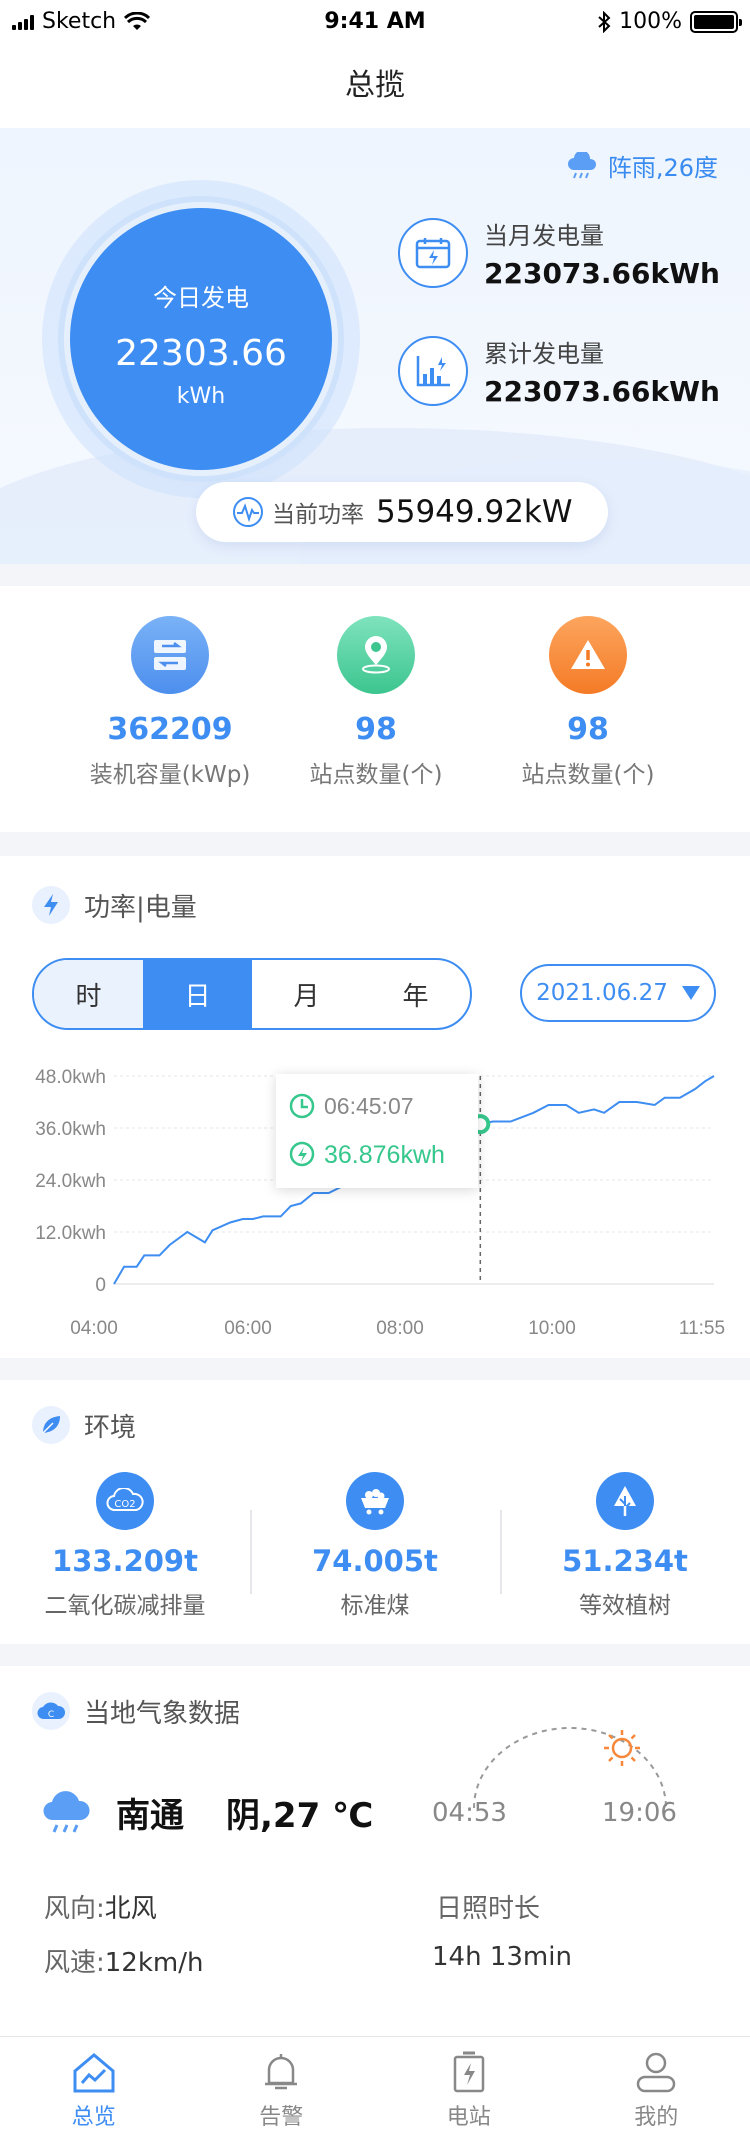 This screenshot has height=2146, width=750. What do you see at coordinates (206, 1812) in the screenshot?
I see `weather-summary: 南通 阴,27 ℃` at bounding box center [206, 1812].